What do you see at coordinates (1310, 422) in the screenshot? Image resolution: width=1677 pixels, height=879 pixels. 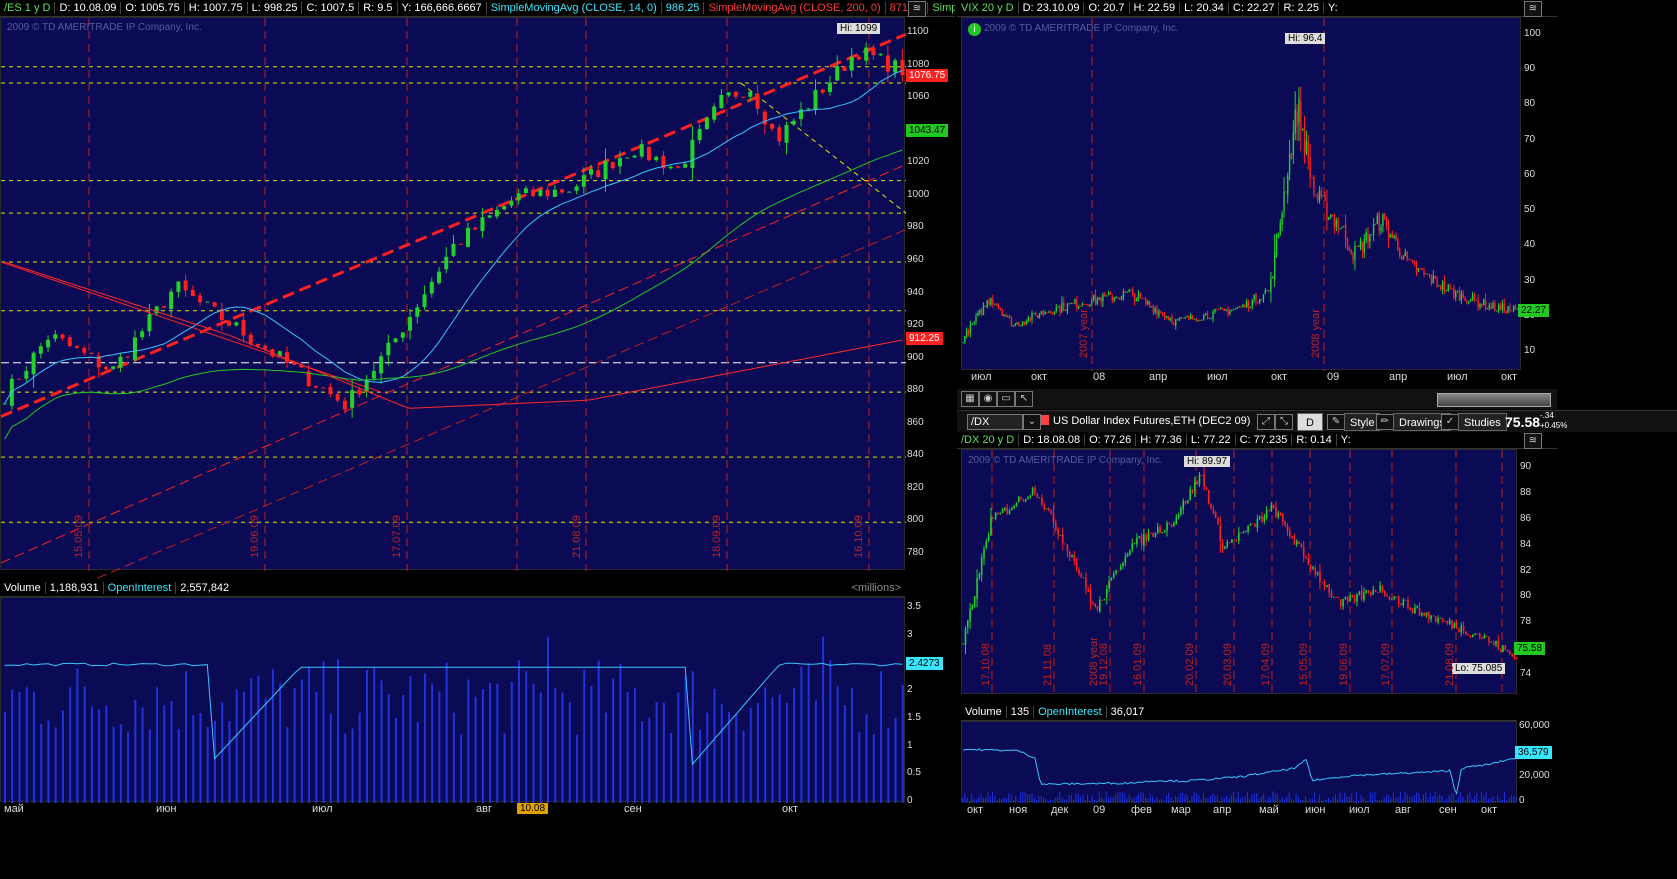 I see `period-button: D` at bounding box center [1310, 422].